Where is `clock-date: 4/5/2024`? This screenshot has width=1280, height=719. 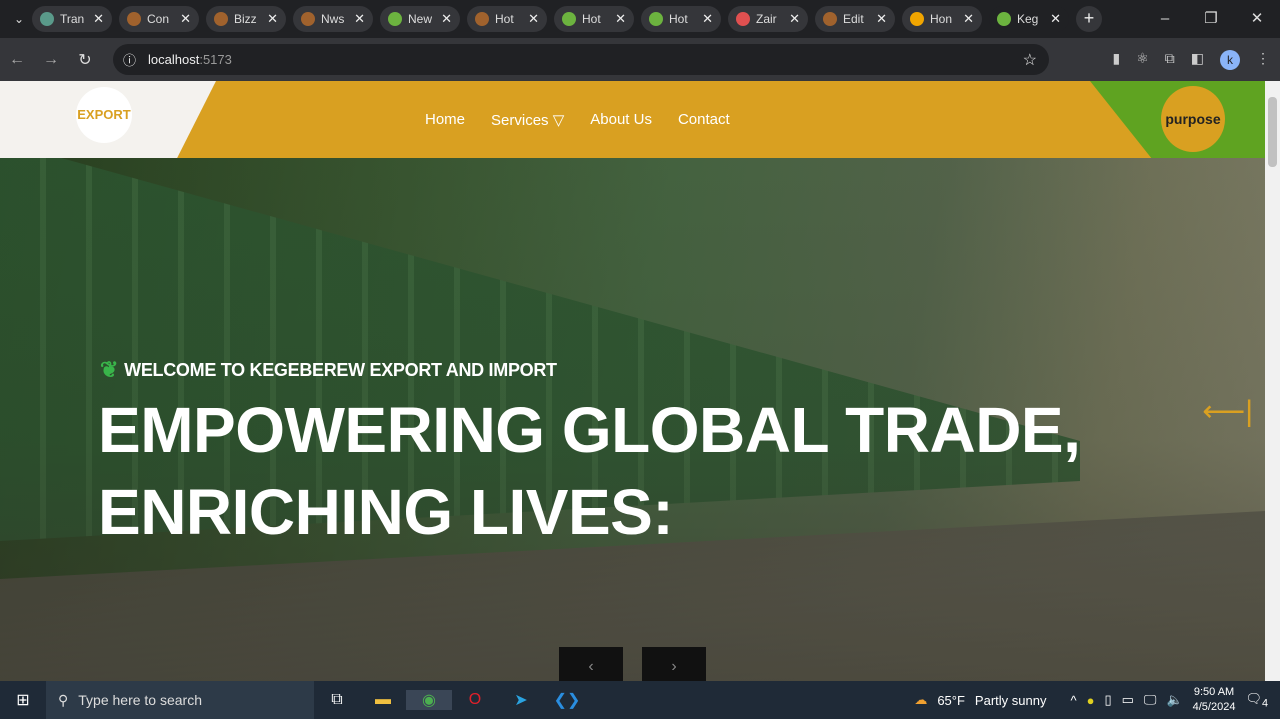
clock-date: 4/5/2024 is located at coordinates (1214, 707).